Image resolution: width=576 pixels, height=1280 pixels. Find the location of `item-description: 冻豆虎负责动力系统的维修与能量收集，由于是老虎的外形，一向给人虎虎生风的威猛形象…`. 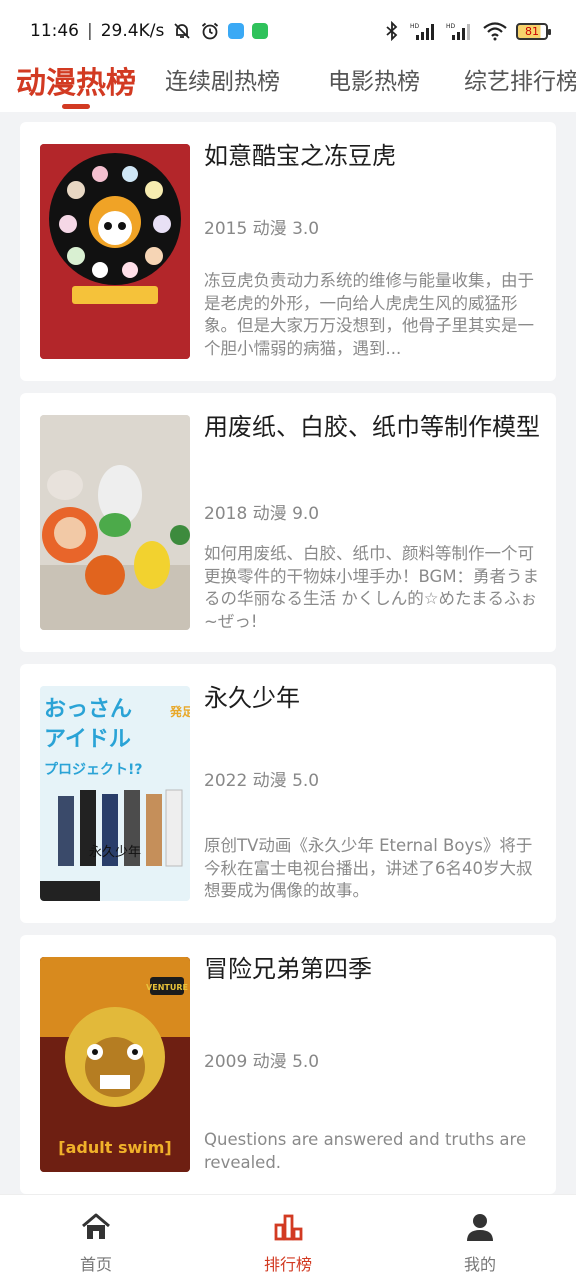

item-description: 冻豆虎负责动力系统的维修与能量收集，由于是老虎的外形，一向给人虎虎生风的威猛形象… is located at coordinates (369, 314).